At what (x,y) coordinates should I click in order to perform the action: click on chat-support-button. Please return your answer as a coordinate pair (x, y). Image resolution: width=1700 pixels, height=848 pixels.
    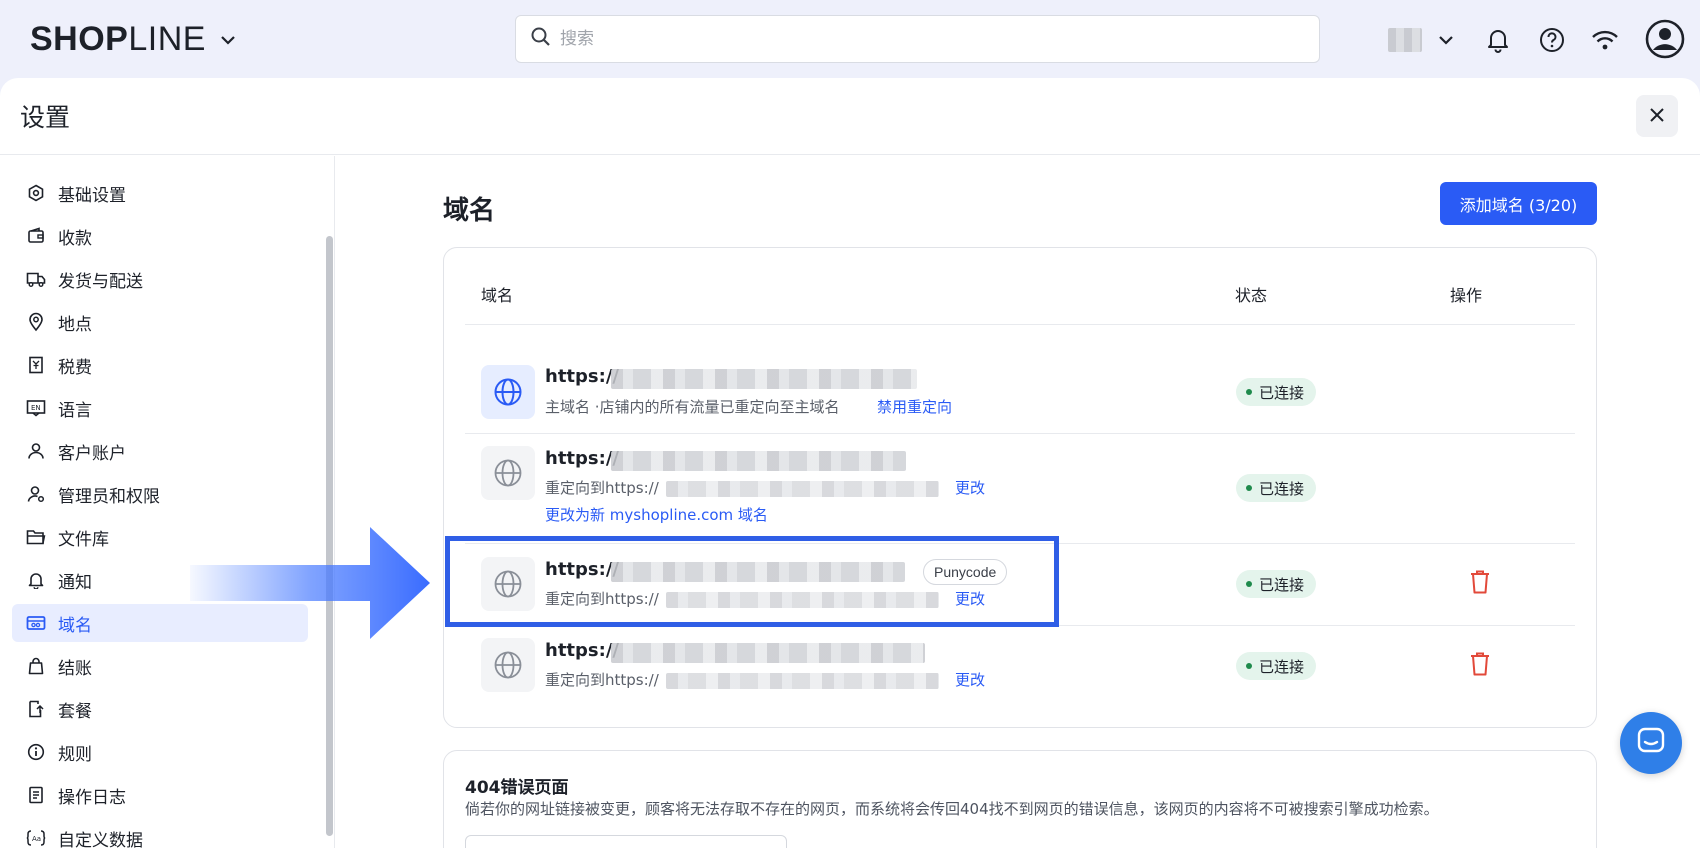
    Looking at the image, I should click on (1651, 743).